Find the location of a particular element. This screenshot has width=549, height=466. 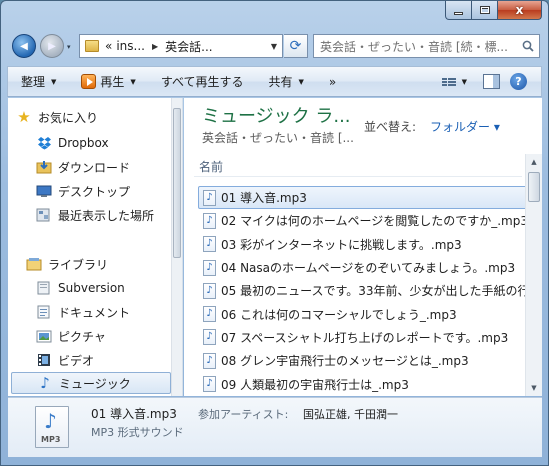

column-header-name: 名前 is located at coordinates (211, 166).